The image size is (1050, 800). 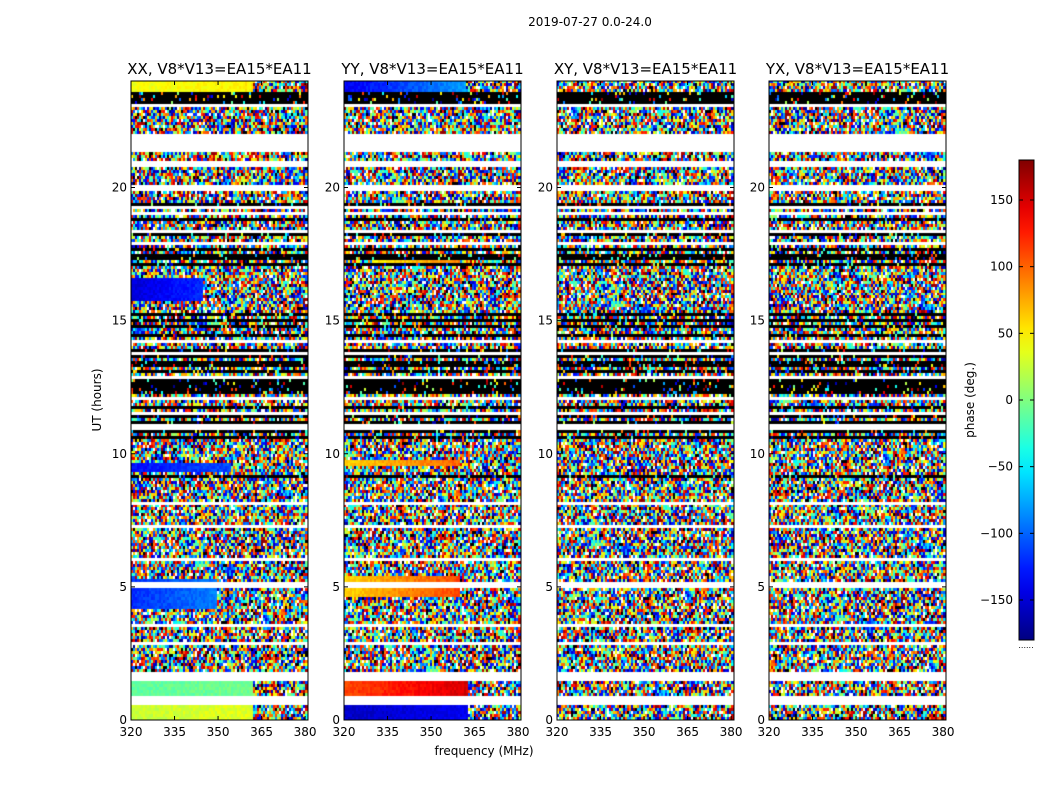 I want to click on colorbar-tick-label: −50, so click(x=1000, y=467).